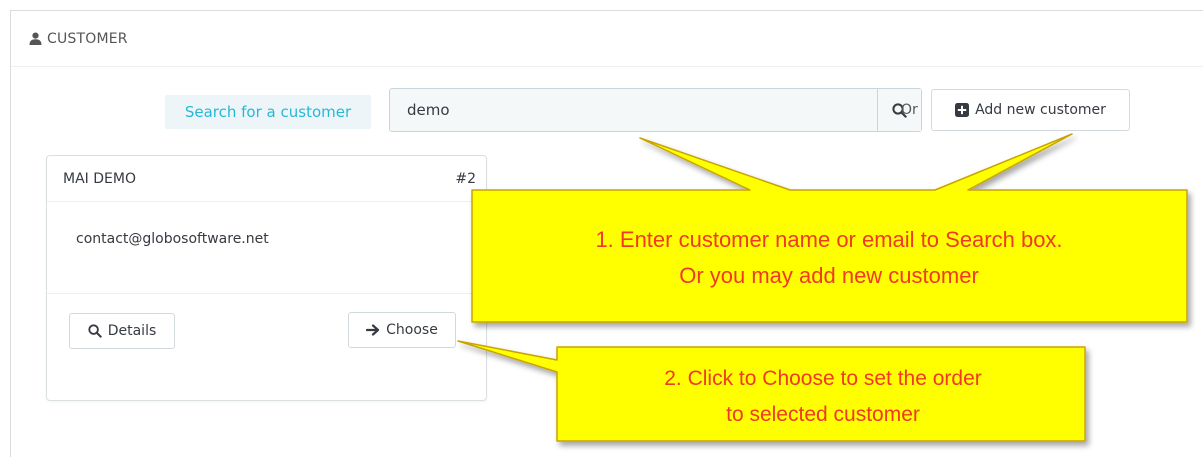 Image resolution: width=1203 pixels, height=457 pixels. Describe the element at coordinates (823, 414) in the screenshot. I see `callout-2-line-2: to selected customer` at that location.